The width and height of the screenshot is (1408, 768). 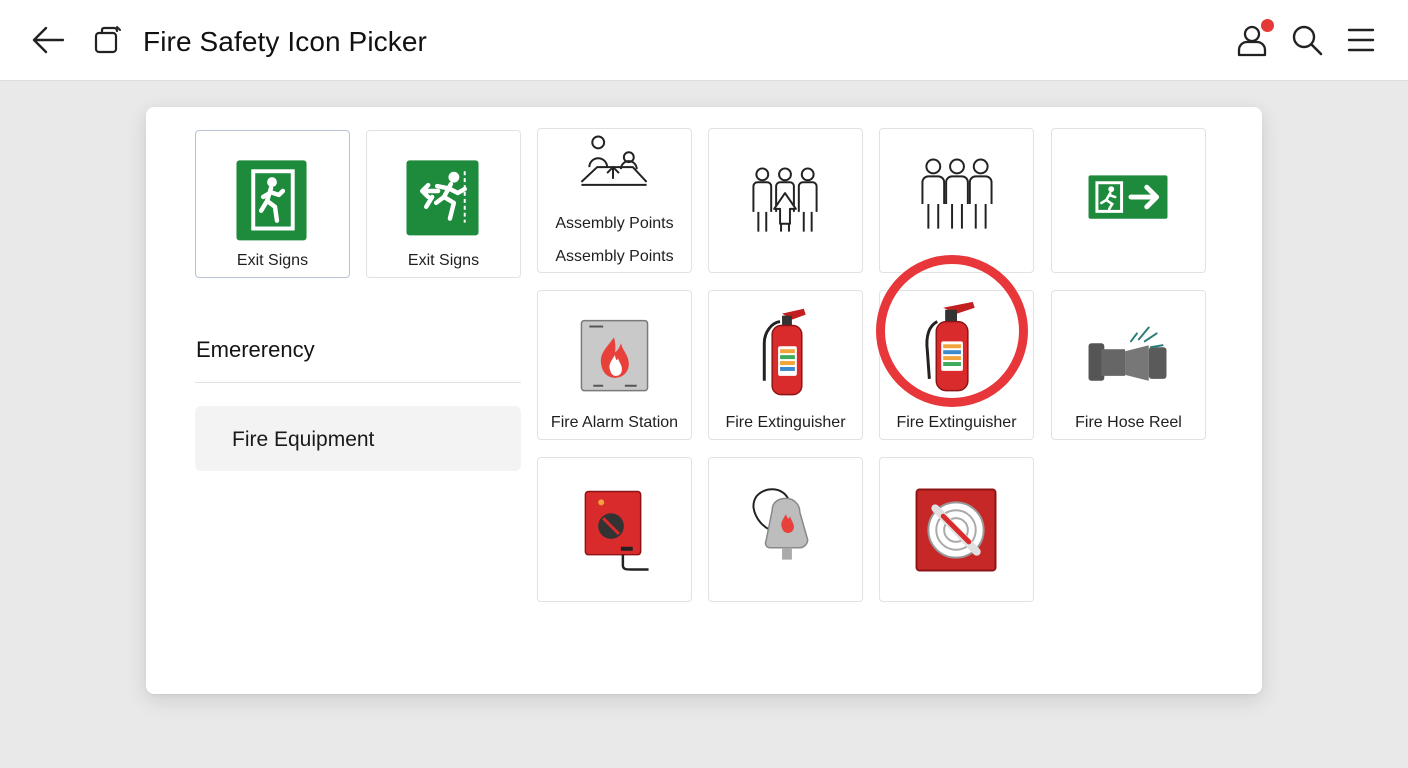 I want to click on hose-reel-box-icon, so click(x=956, y=530).